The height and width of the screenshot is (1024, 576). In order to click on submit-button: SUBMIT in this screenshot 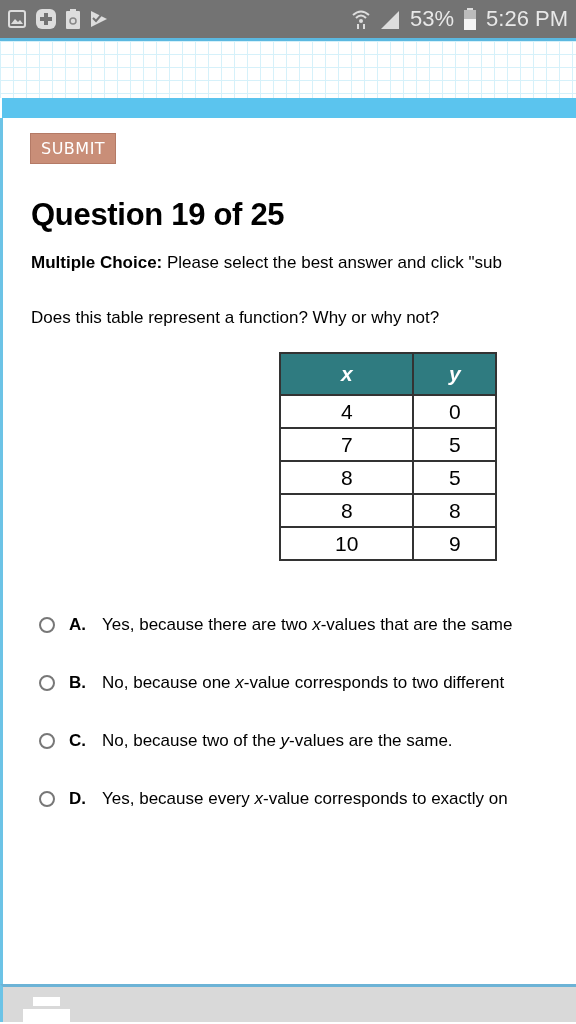, I will do `click(73, 148)`.